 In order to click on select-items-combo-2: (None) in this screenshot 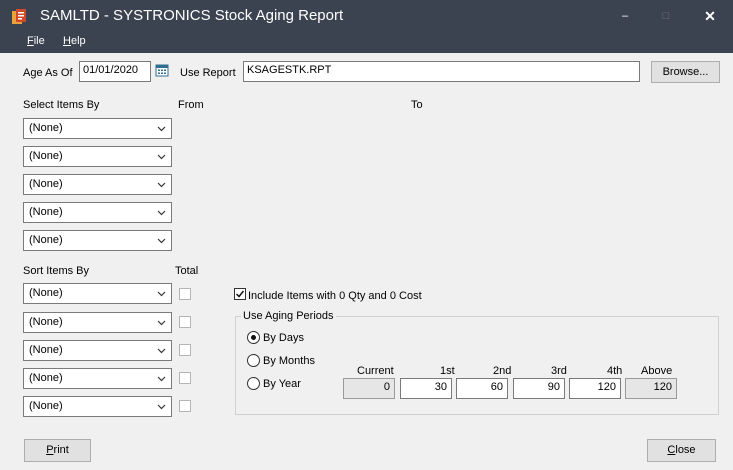, I will do `click(97, 156)`.